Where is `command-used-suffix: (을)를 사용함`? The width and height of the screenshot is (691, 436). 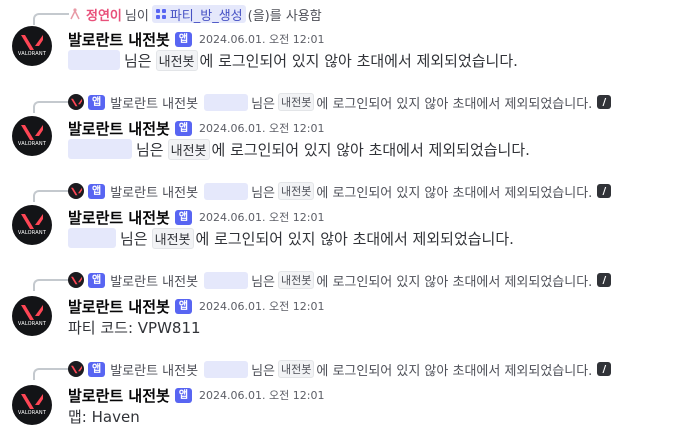
command-used-suffix: (을)를 사용함 is located at coordinates (284, 16).